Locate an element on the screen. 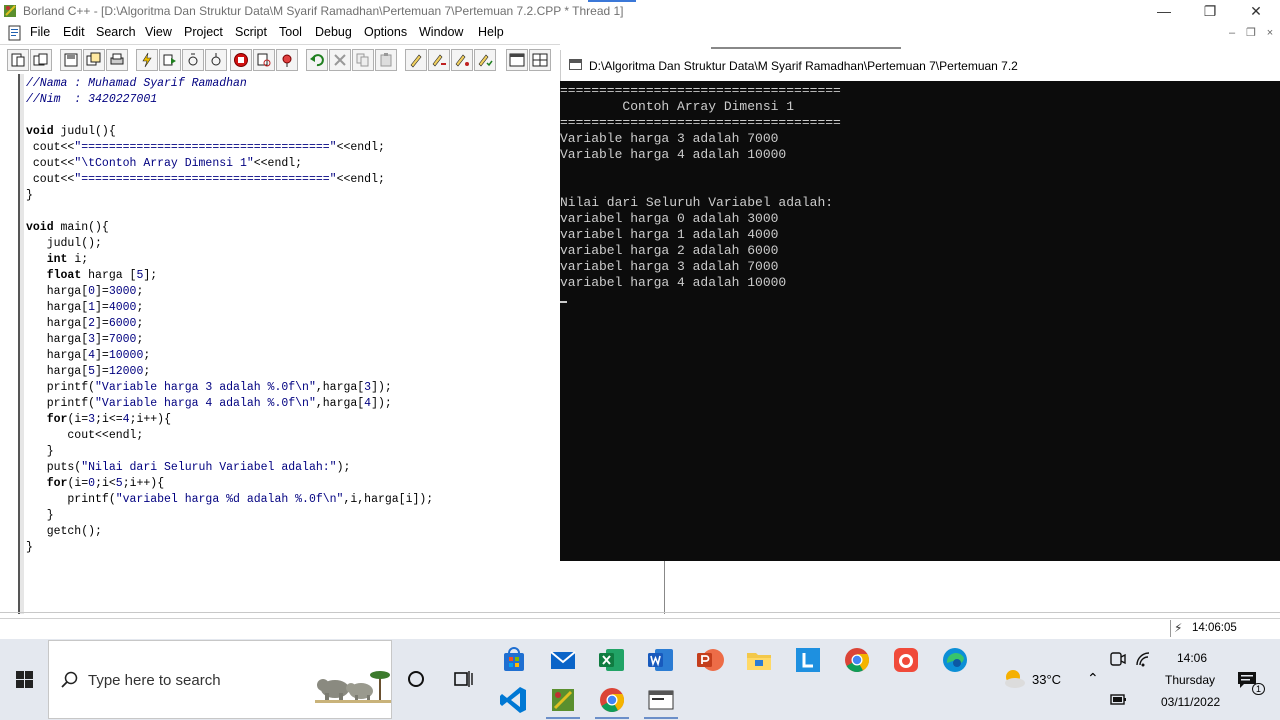 Image resolution: width=1280 pixels, height=720 pixels. code-line: for(i=0;i<5;i++){ is located at coordinates (229, 484).